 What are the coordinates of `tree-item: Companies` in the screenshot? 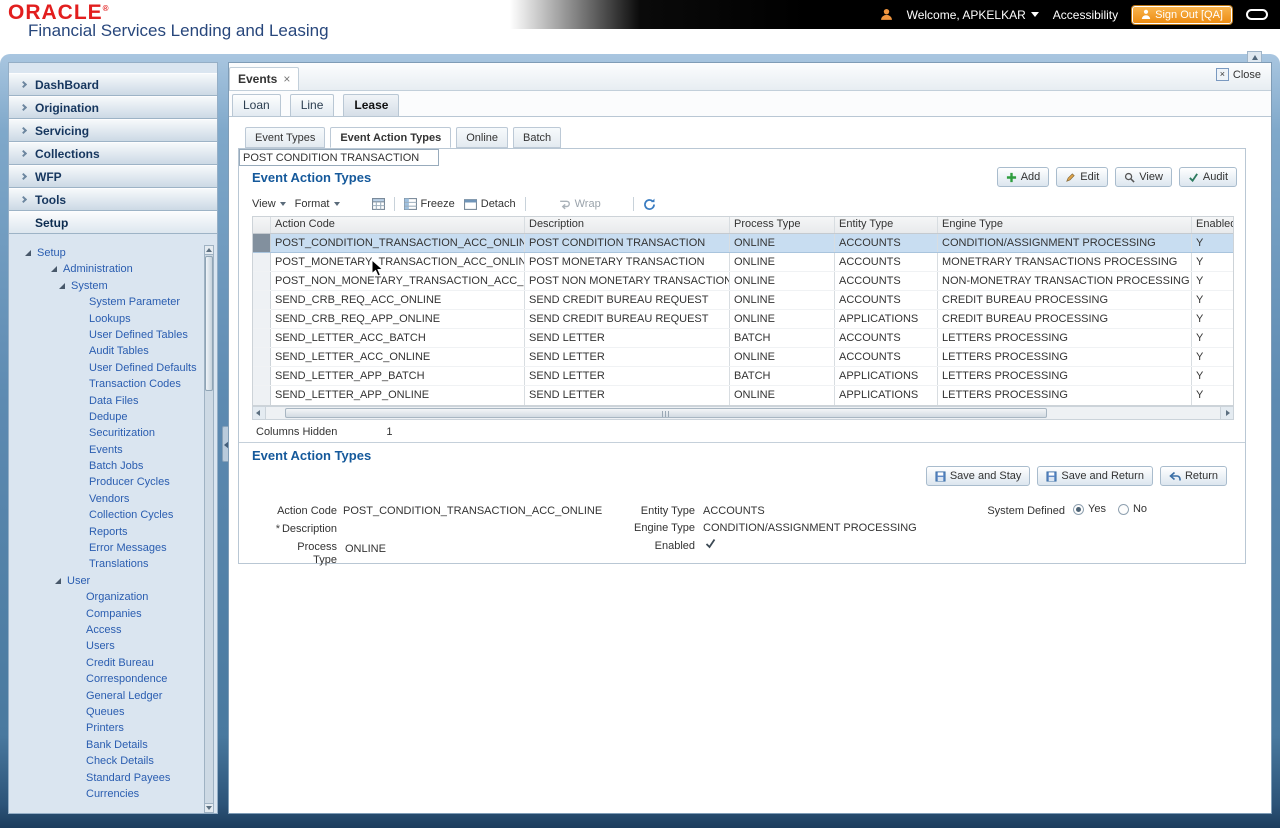 It's located at (113, 614).